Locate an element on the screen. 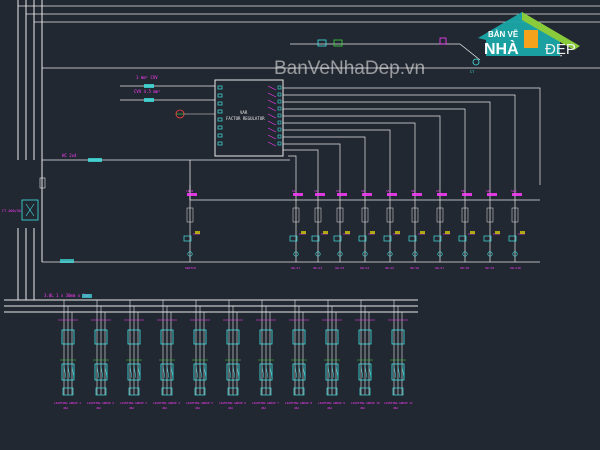  step-label: CB-B is located at coordinates (189, 191).